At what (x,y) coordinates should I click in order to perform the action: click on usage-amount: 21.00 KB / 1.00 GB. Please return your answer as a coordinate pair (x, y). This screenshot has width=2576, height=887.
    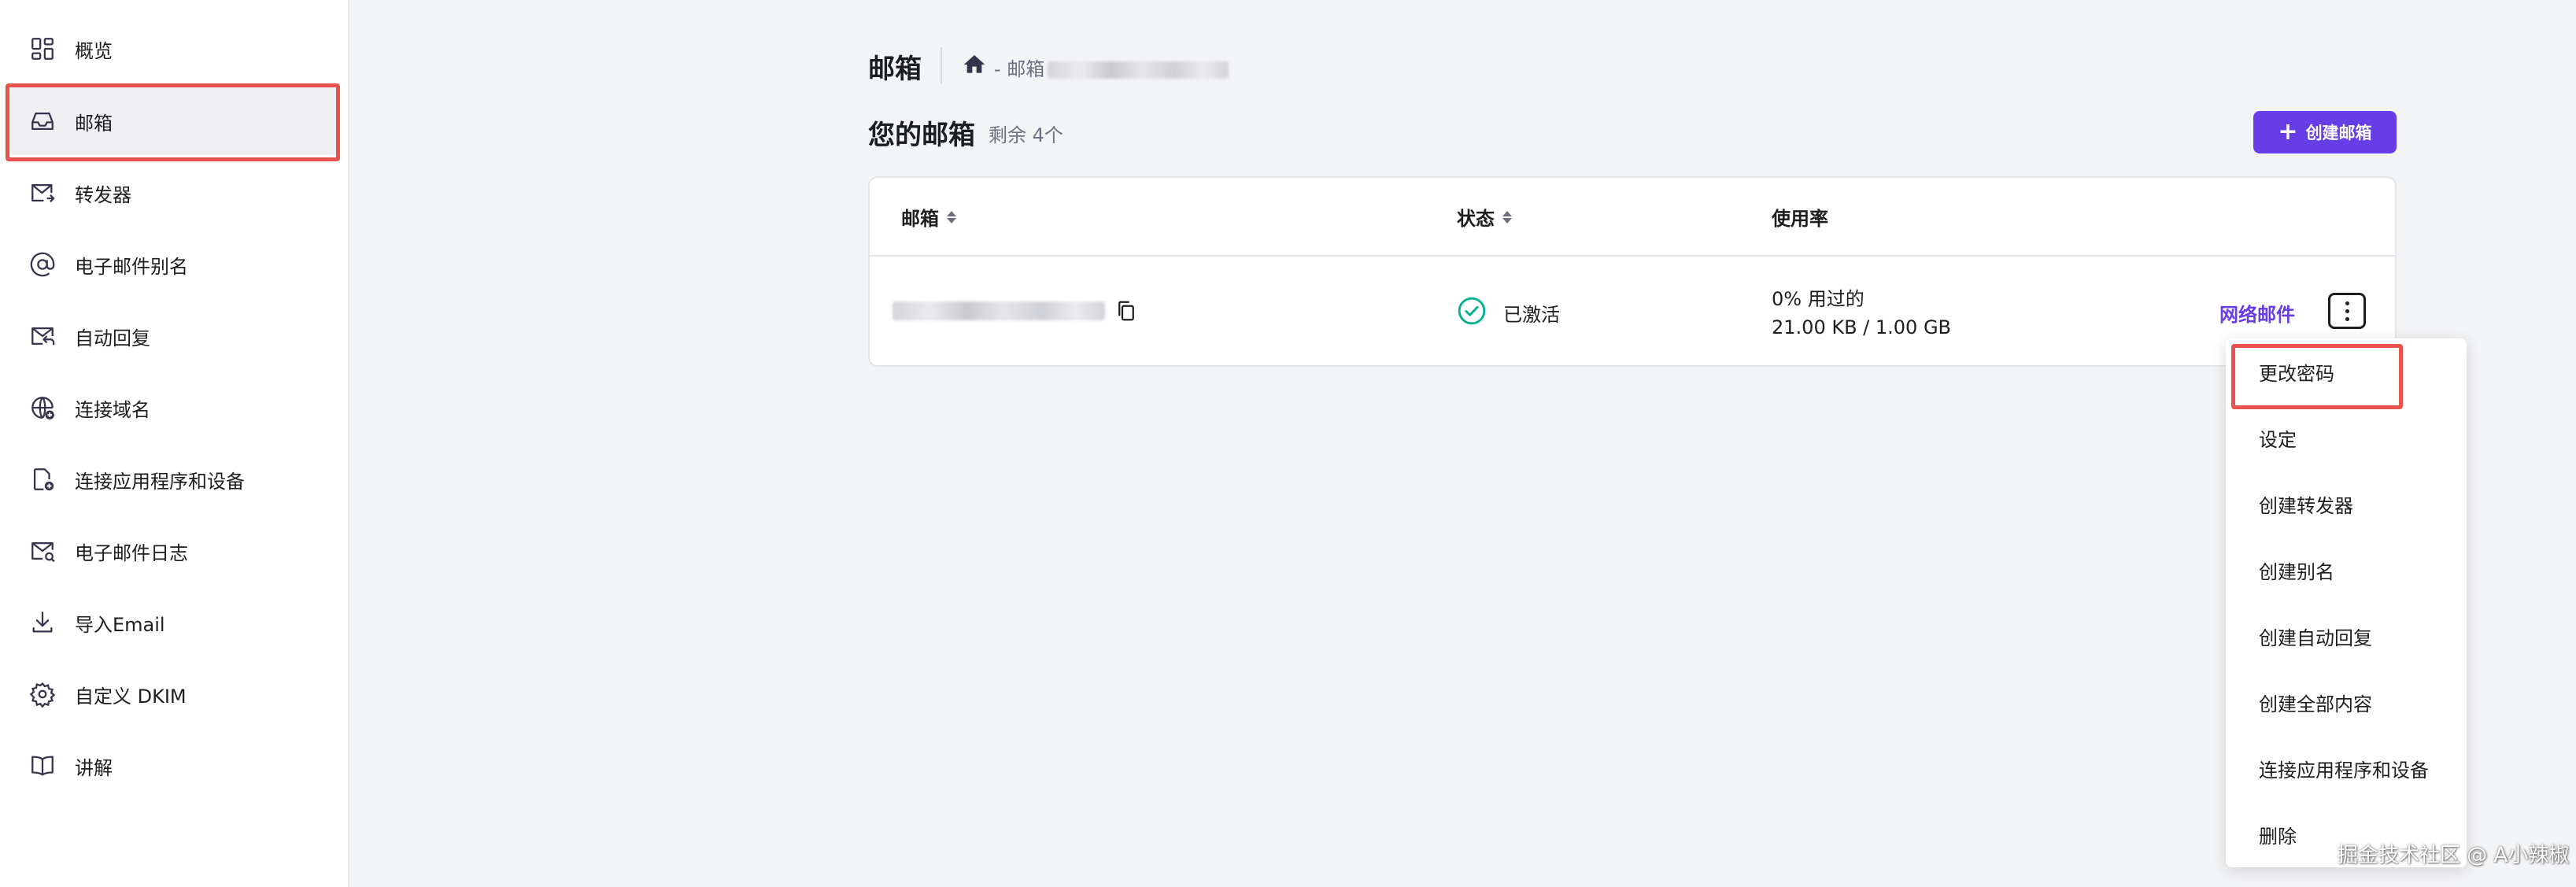
    Looking at the image, I should click on (1862, 327).